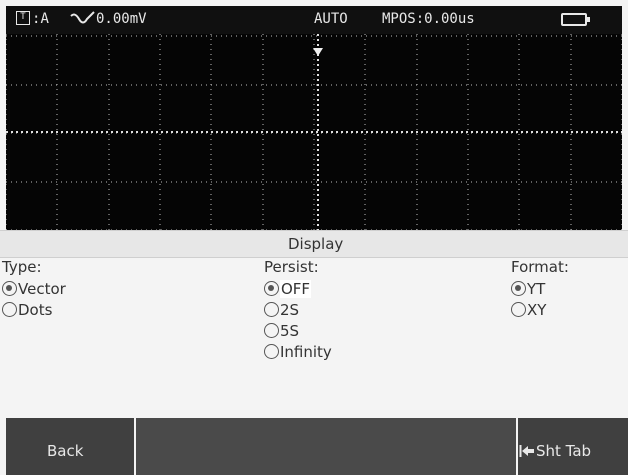 The width and height of the screenshot is (628, 475). I want to click on type-option-vector: Vector, so click(34, 289).